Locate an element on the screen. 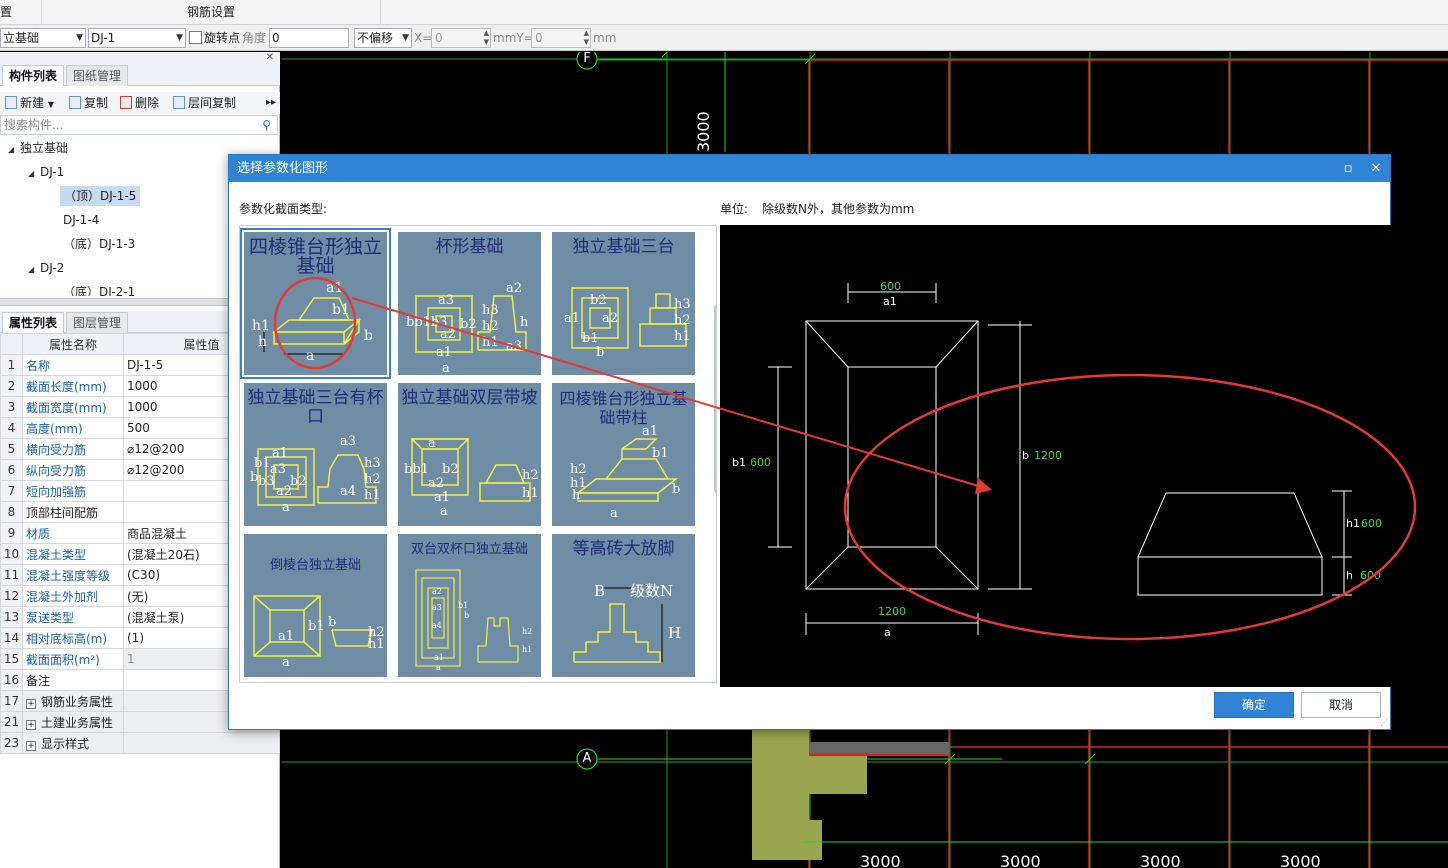 This screenshot has width=1448, height=868. new-button: 新建 ▼ is located at coordinates (29, 103).